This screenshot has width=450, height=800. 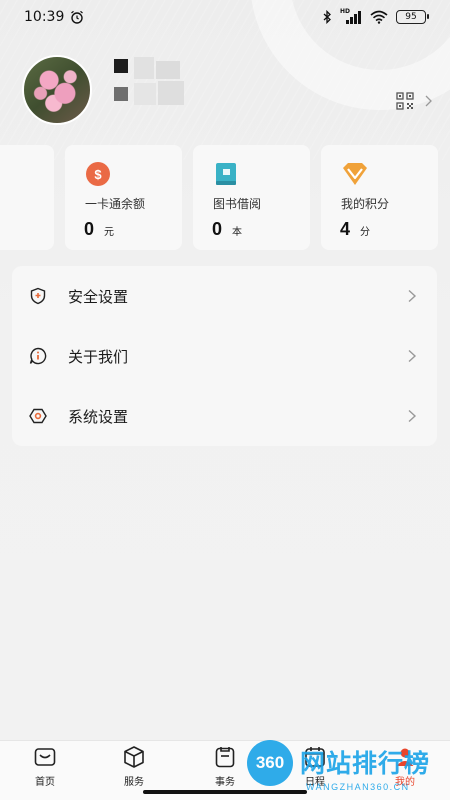 What do you see at coordinates (57, 90) in the screenshot?
I see `avatar` at bounding box center [57, 90].